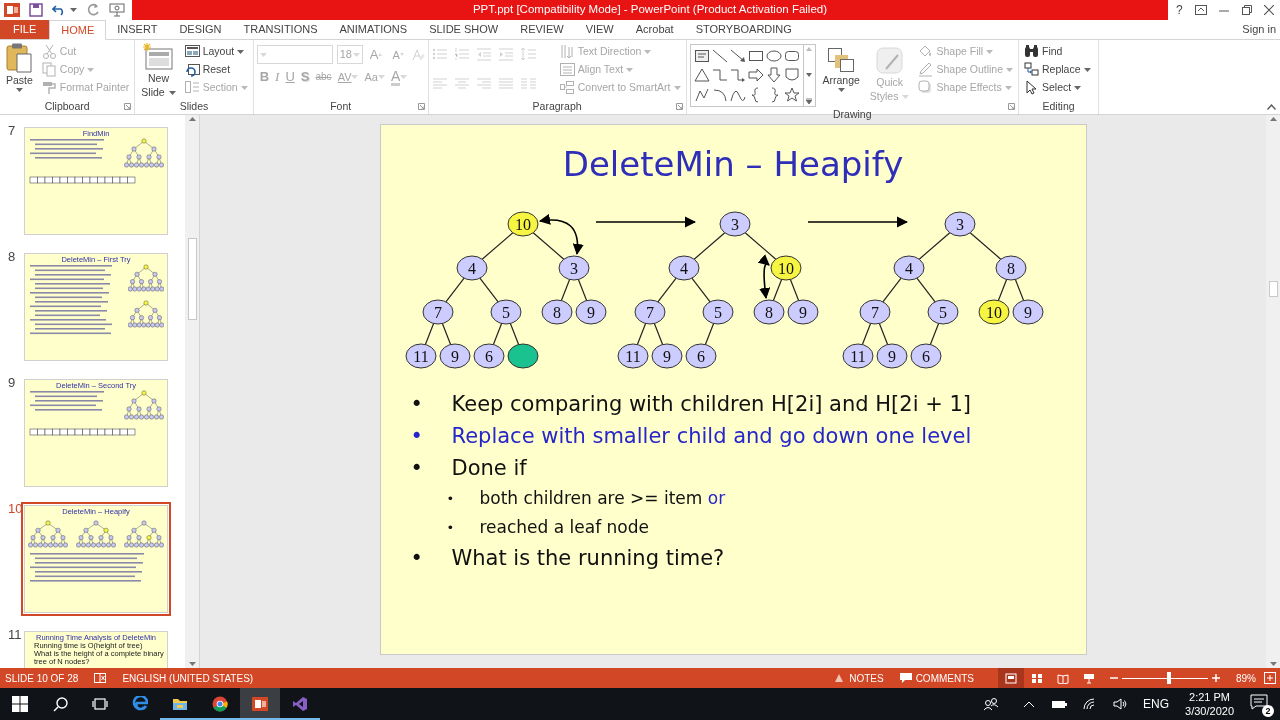 This screenshot has height=720, width=1280. Describe the element at coordinates (1169, 678) in the screenshot. I see `zoom-slider-thumb` at that location.